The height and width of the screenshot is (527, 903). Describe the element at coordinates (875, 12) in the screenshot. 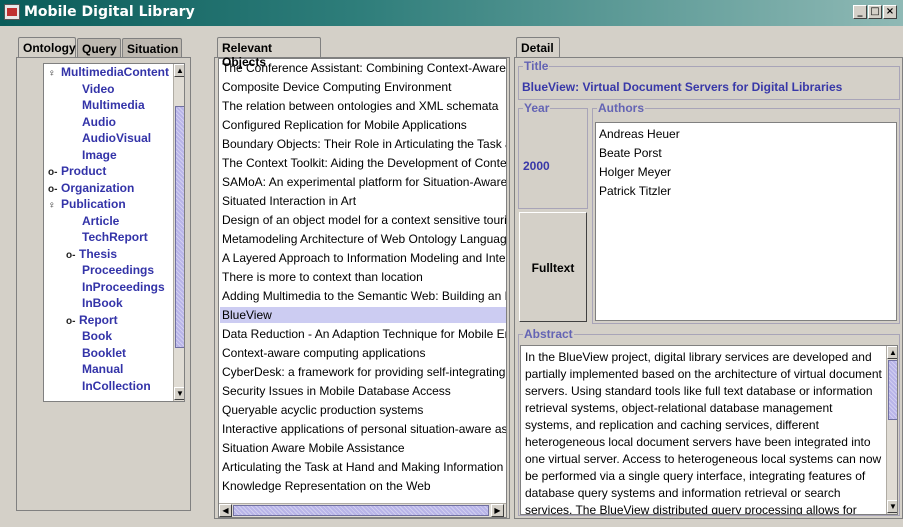

I see `maximize-button: □` at that location.